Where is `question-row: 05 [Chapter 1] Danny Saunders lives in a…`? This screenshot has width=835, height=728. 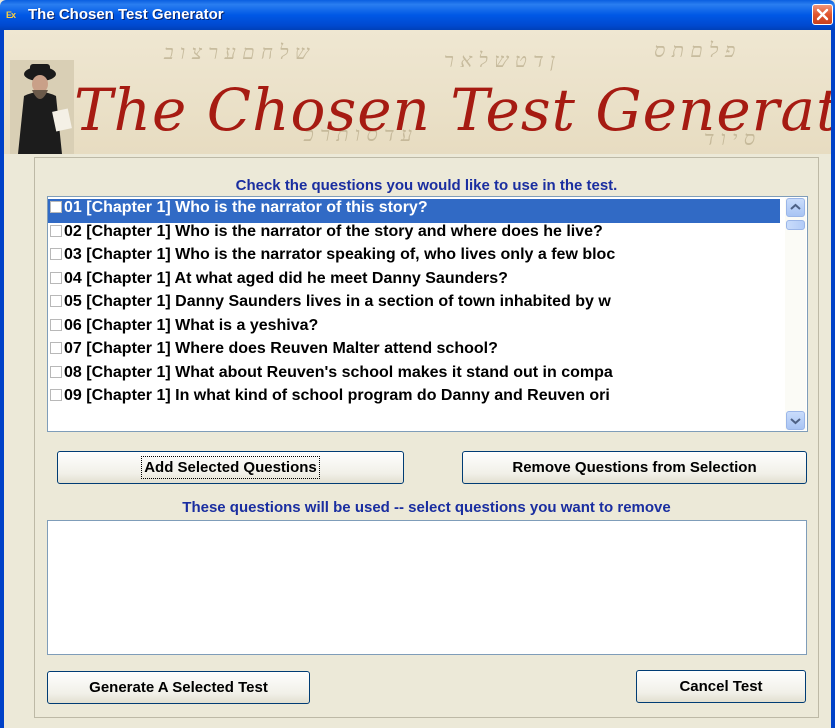 question-row: 05 [Chapter 1] Danny Saunders lives in a… is located at coordinates (414, 305).